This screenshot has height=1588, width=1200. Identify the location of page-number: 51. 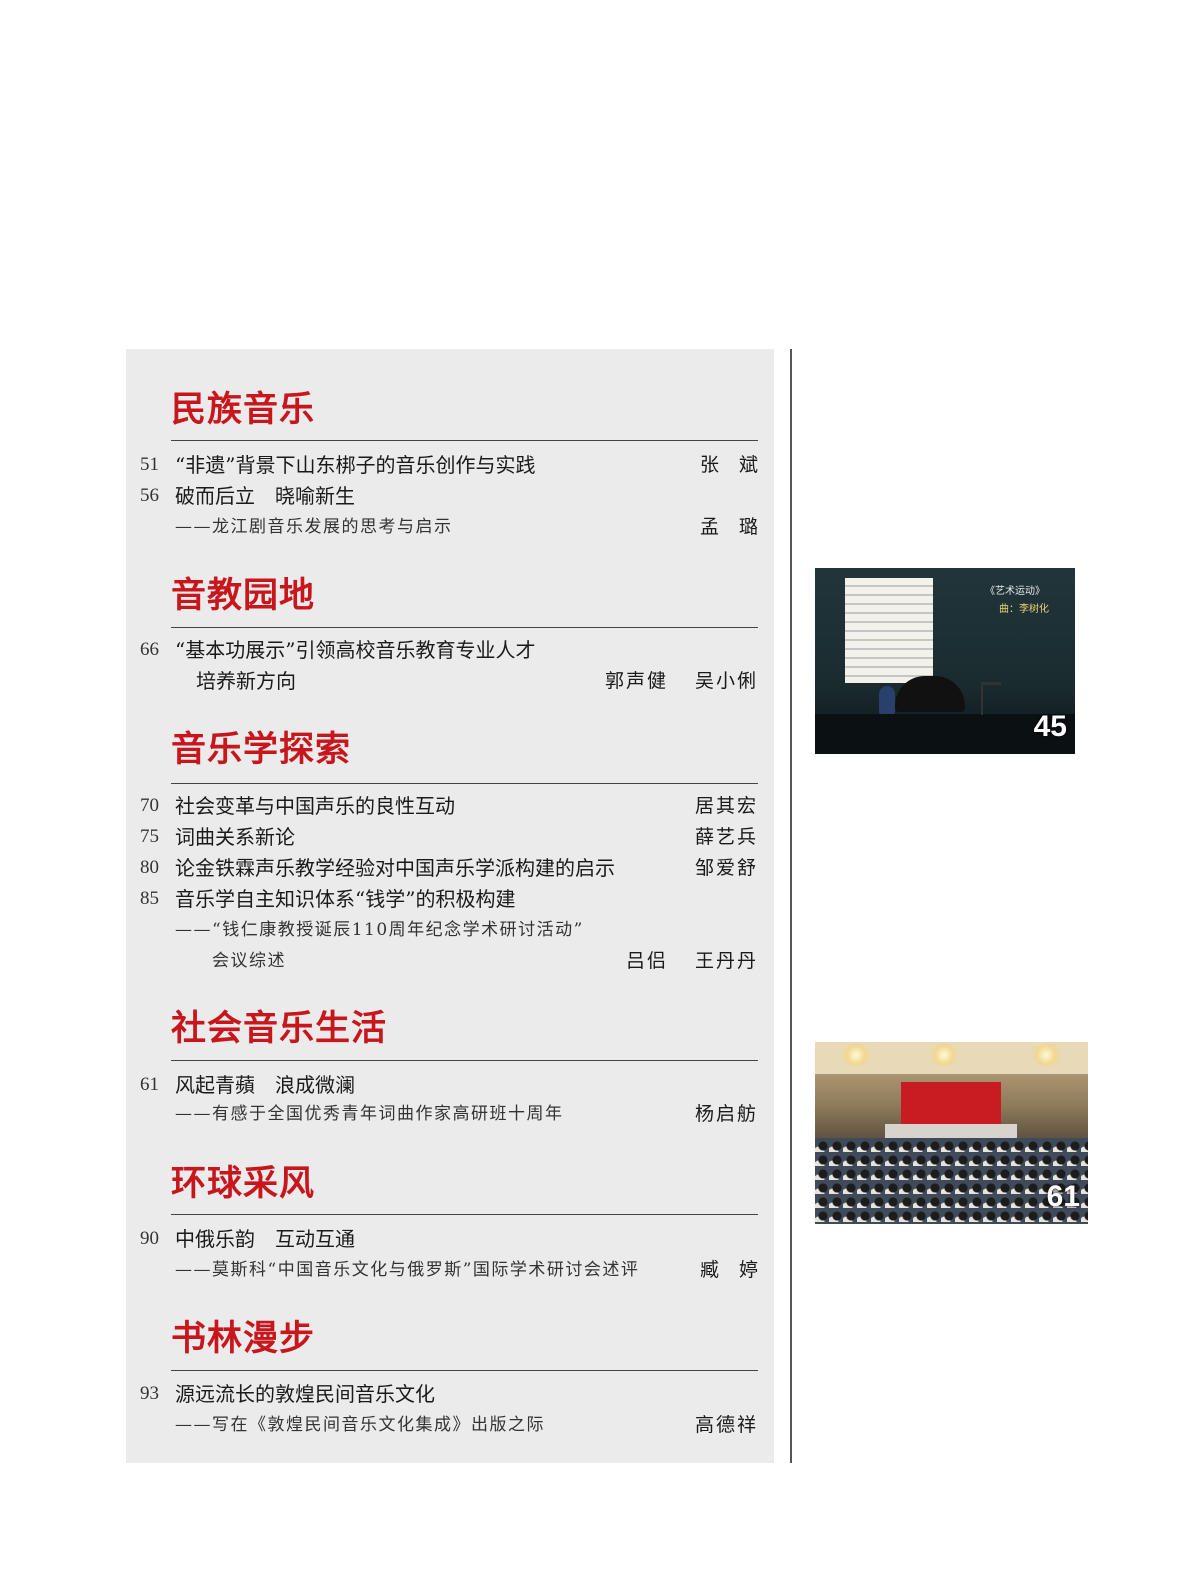
(149, 464).